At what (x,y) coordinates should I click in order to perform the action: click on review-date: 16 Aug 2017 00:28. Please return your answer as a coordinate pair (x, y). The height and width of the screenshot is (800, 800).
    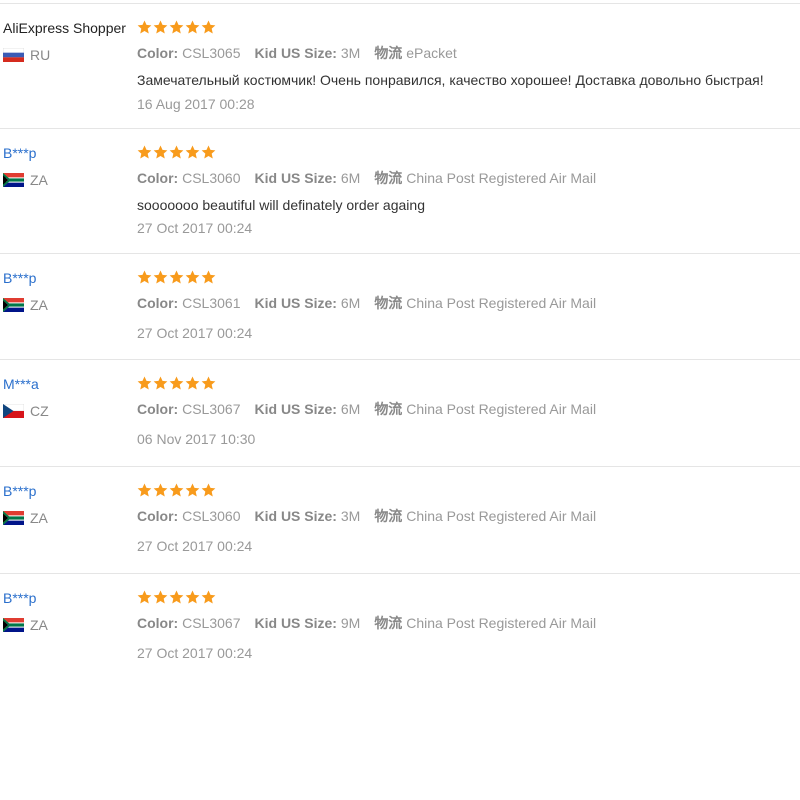
    Looking at the image, I should click on (196, 104).